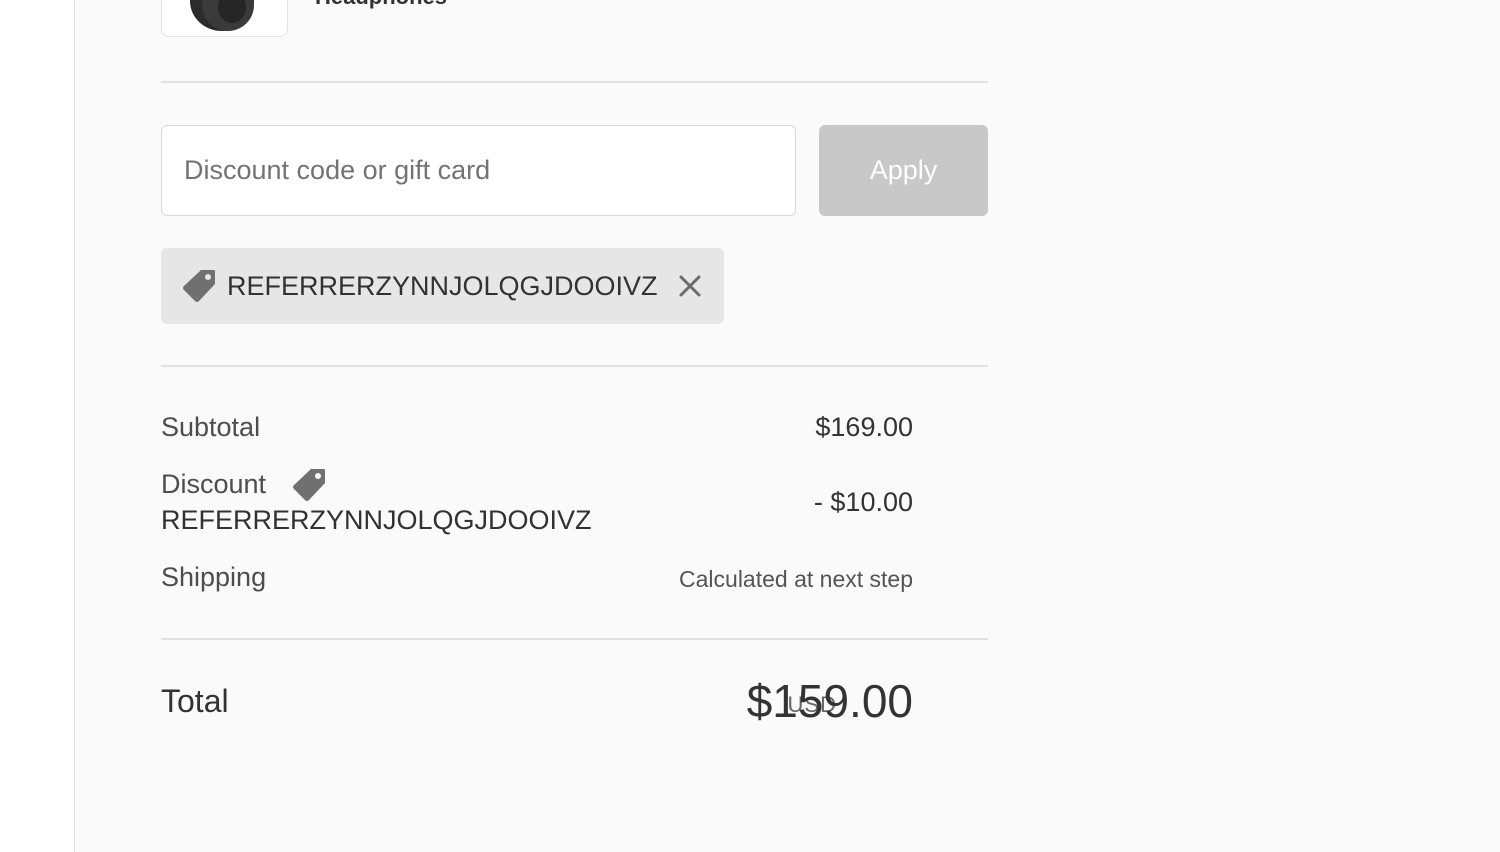 The width and height of the screenshot is (1500, 852). I want to click on applied-discount-chip: REFERRERZYNNJOLQGJDOOIVZ, so click(442, 286).